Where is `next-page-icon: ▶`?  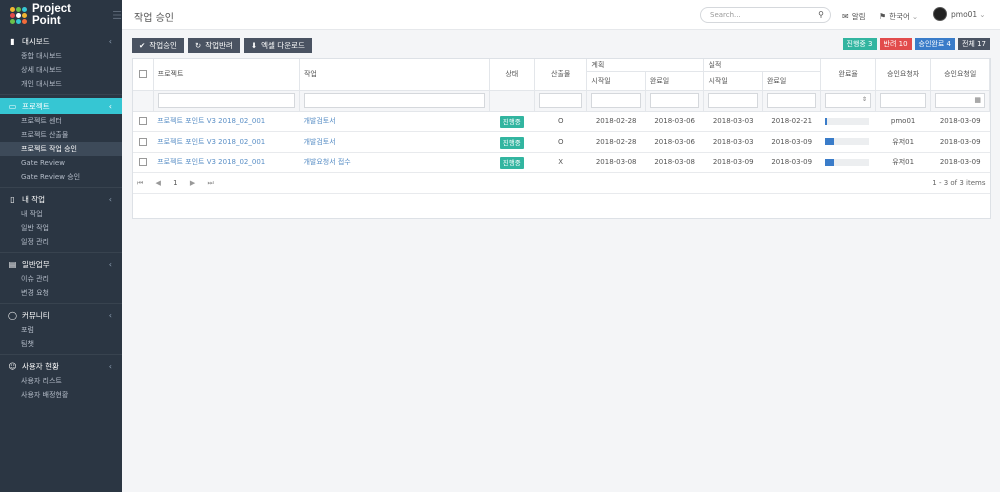
next-page-icon: ▶ is located at coordinates (192, 183).